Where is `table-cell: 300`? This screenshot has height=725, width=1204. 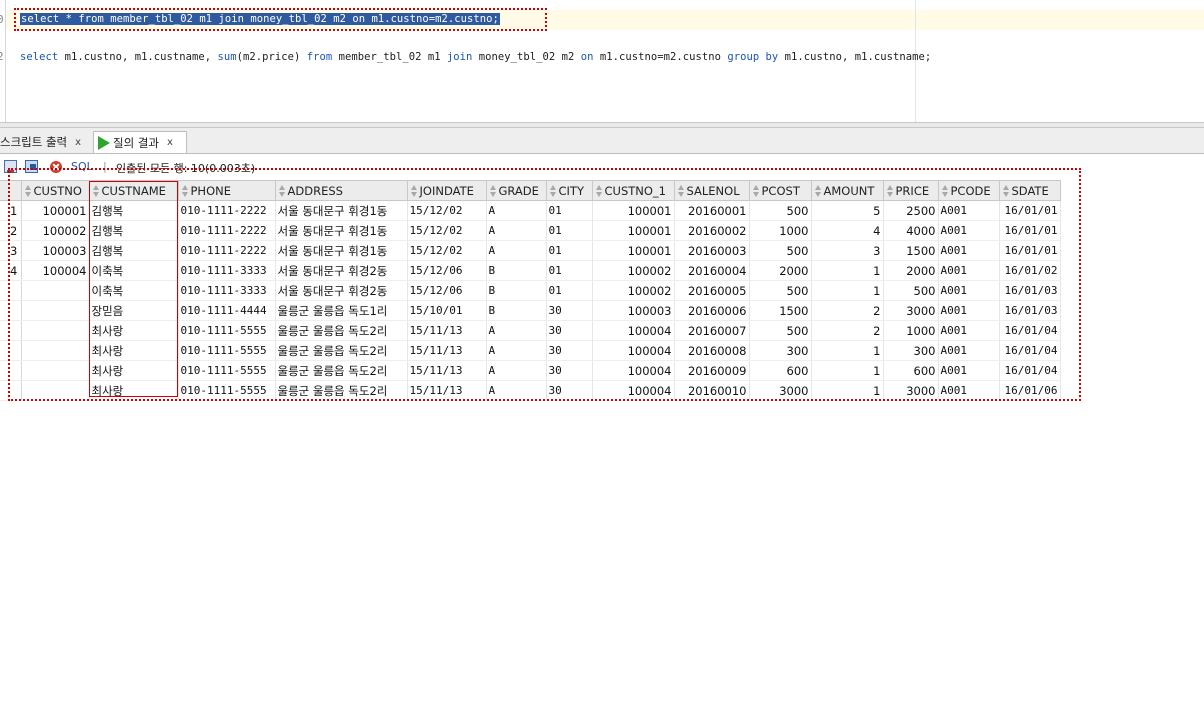 table-cell: 300 is located at coordinates (780, 350).